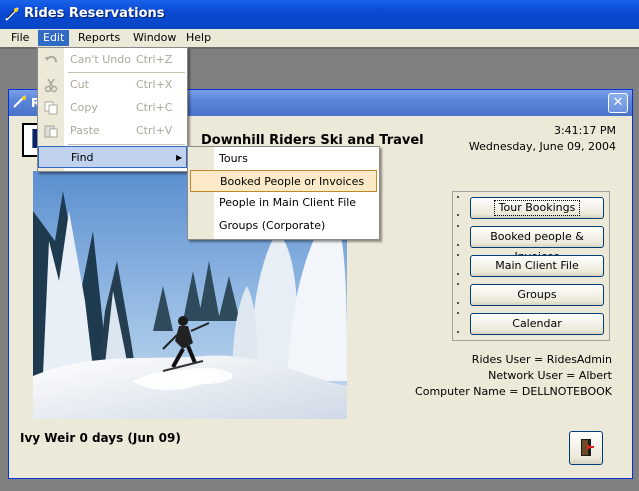  What do you see at coordinates (584, 130) in the screenshot?
I see `clock-time: 3:41:17 PM` at bounding box center [584, 130].